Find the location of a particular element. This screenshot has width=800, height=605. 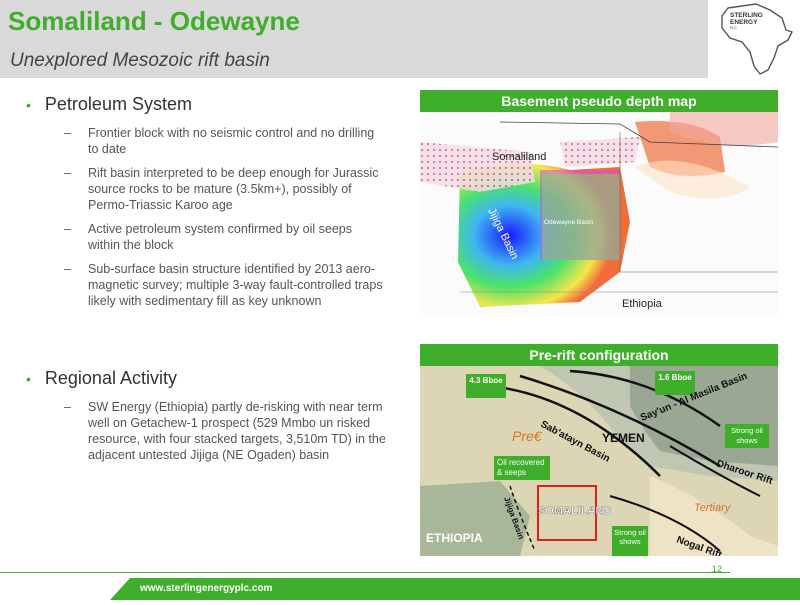

page-number: 12 is located at coordinates (717, 569).